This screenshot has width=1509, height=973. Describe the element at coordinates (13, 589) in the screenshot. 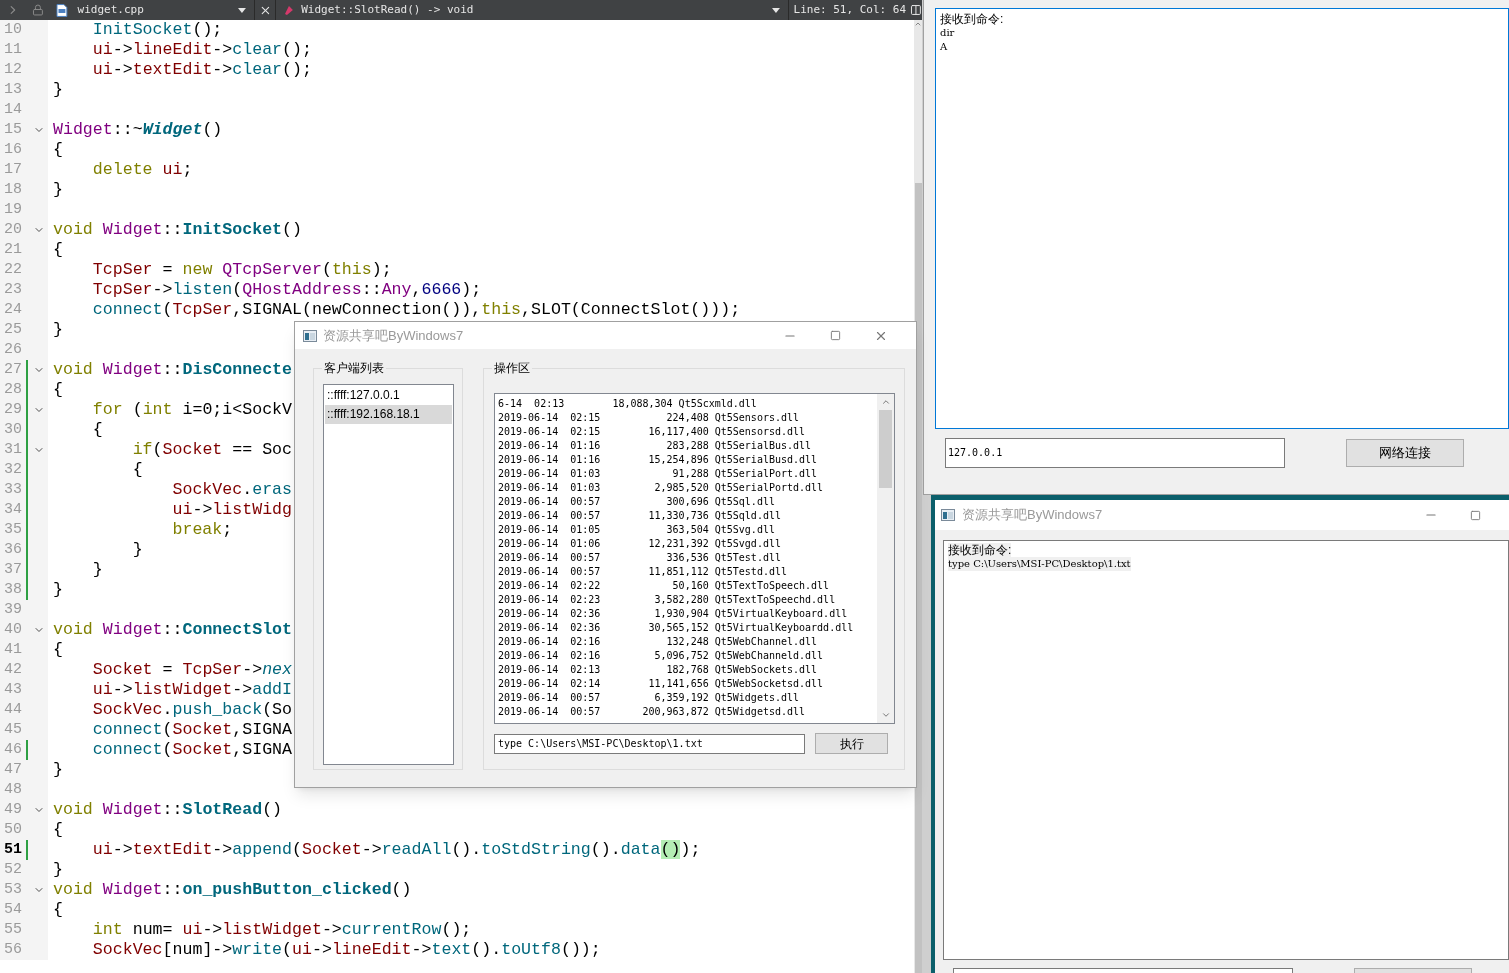

I see `line-number: 38` at that location.